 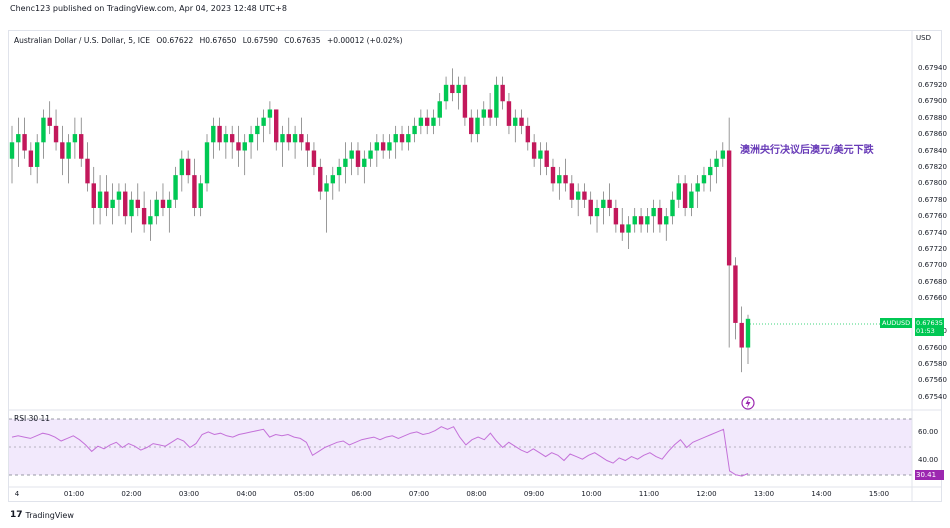 I want to click on time-tick-label: 01:00, so click(x=74, y=494).